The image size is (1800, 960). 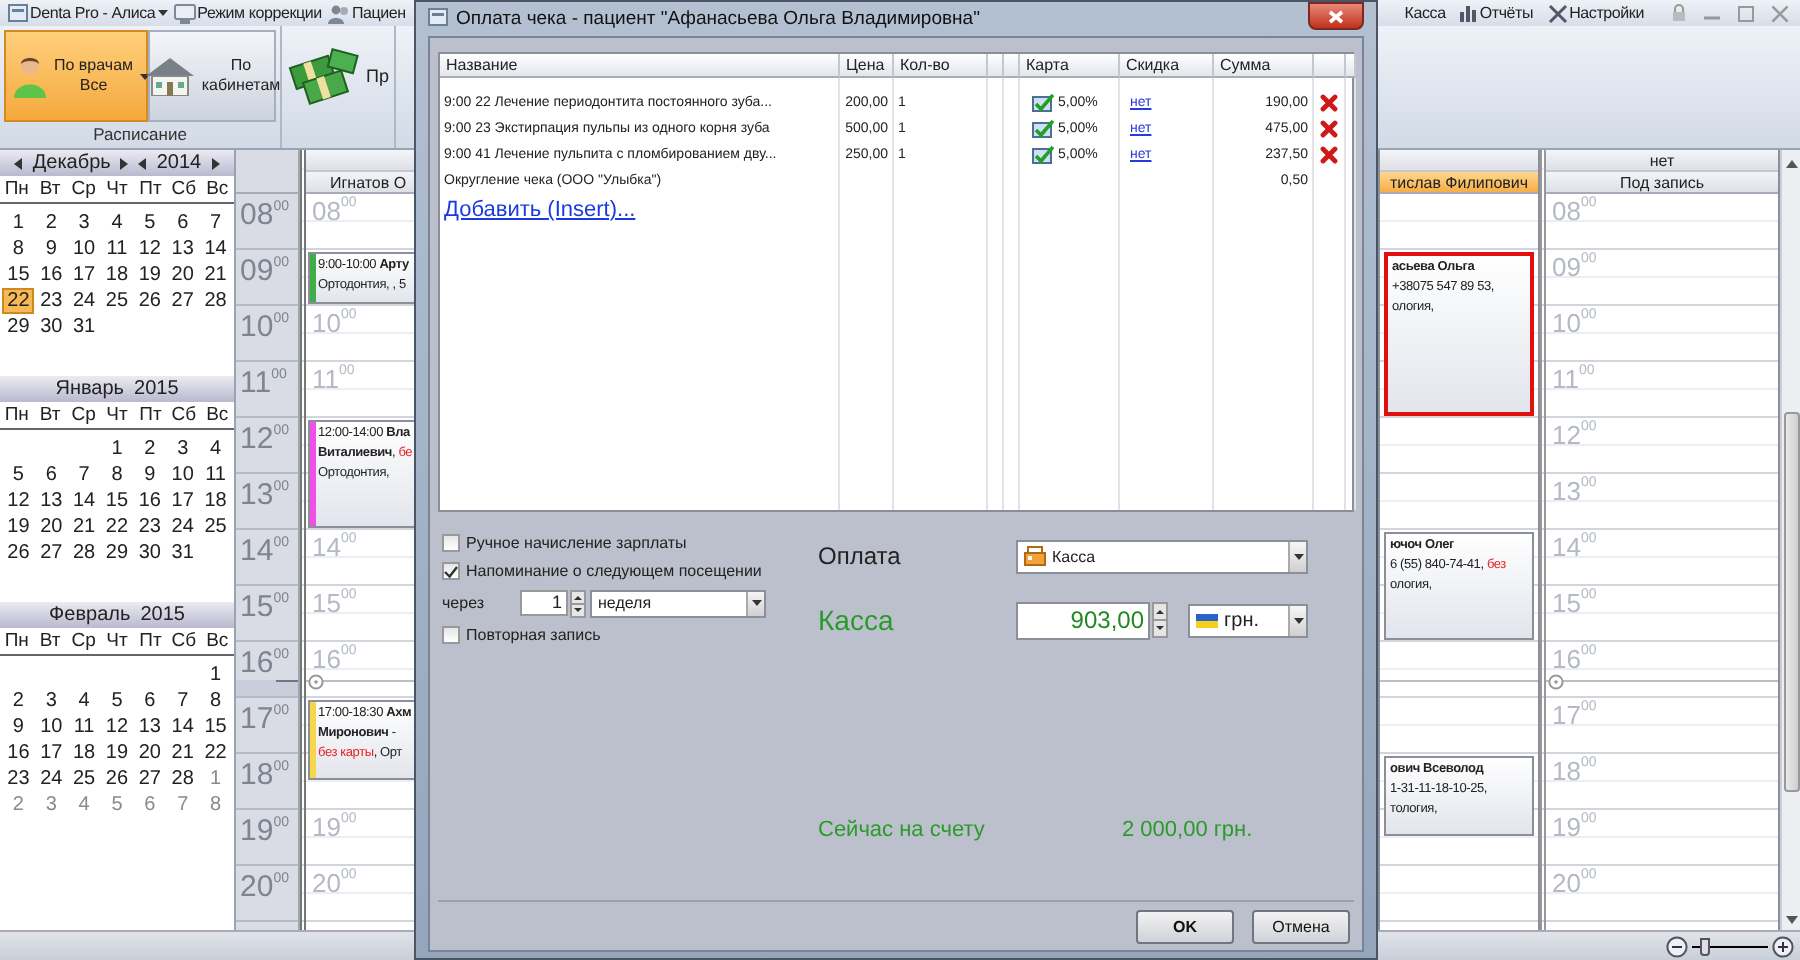 What do you see at coordinates (1595, 13) in the screenshot?
I see `toolbar-command: Настройки` at bounding box center [1595, 13].